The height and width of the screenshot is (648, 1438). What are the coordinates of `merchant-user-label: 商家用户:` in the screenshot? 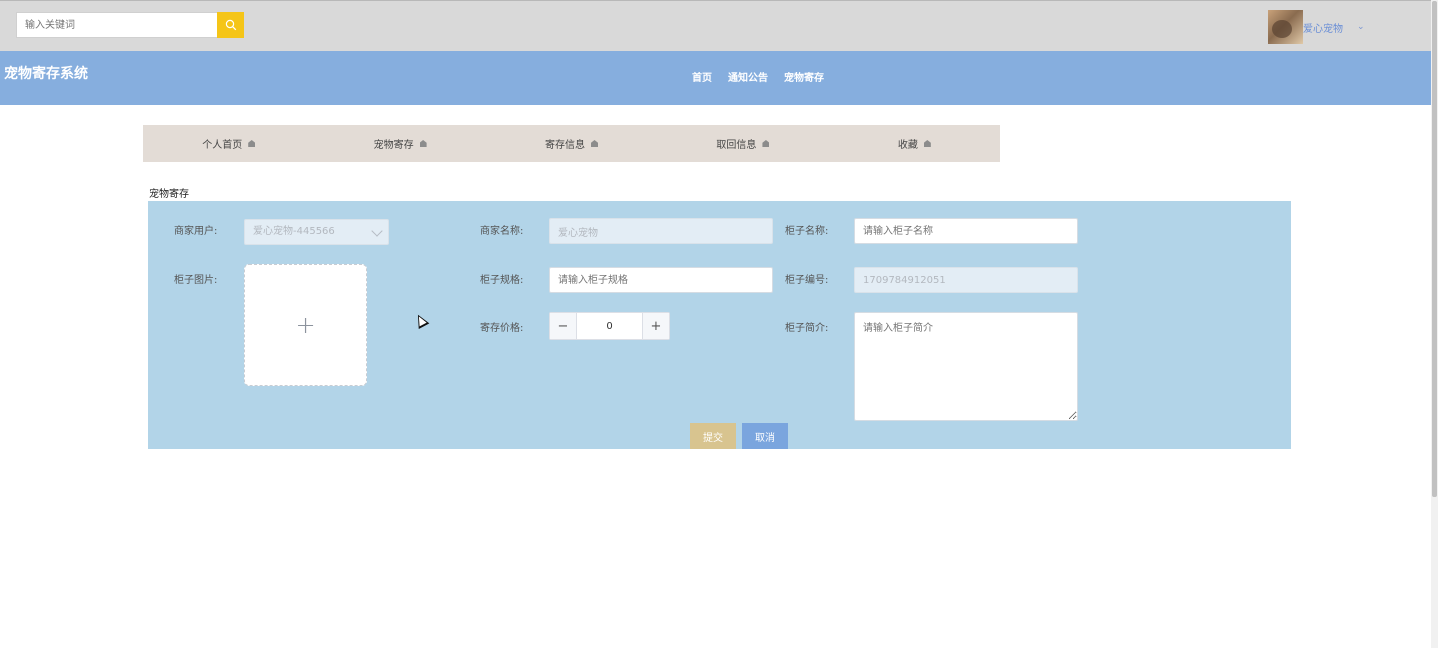 It's located at (196, 231).